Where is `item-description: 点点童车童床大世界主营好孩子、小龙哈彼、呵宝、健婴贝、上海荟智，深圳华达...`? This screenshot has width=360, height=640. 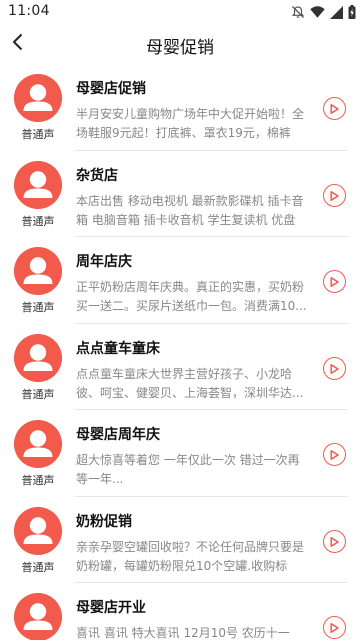
item-description: 点点童车童床大世界主营好孩子、小龙哈彼、呵宝、健婴贝、上海荟智，深圳华达... is located at coordinates (190, 383).